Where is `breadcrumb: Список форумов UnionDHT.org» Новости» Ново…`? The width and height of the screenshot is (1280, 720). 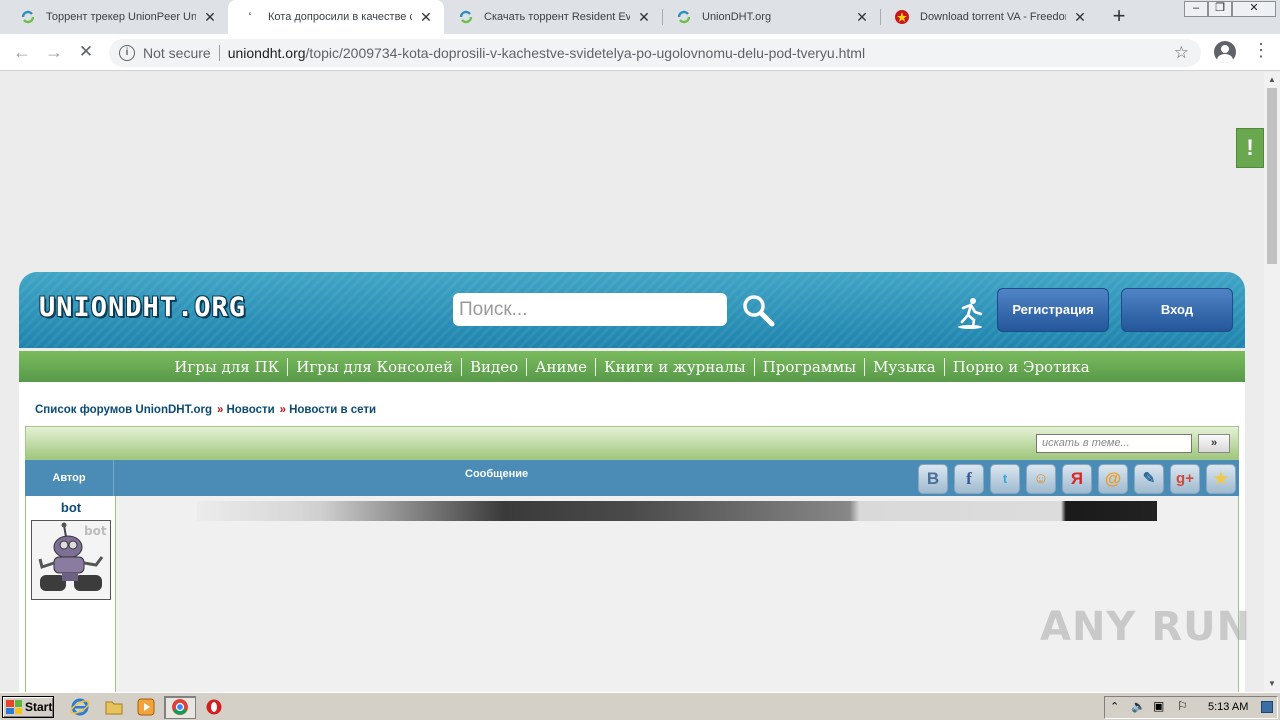
breadcrumb: Список форумов UnionDHT.org» Новости» Ново… is located at coordinates (205, 410).